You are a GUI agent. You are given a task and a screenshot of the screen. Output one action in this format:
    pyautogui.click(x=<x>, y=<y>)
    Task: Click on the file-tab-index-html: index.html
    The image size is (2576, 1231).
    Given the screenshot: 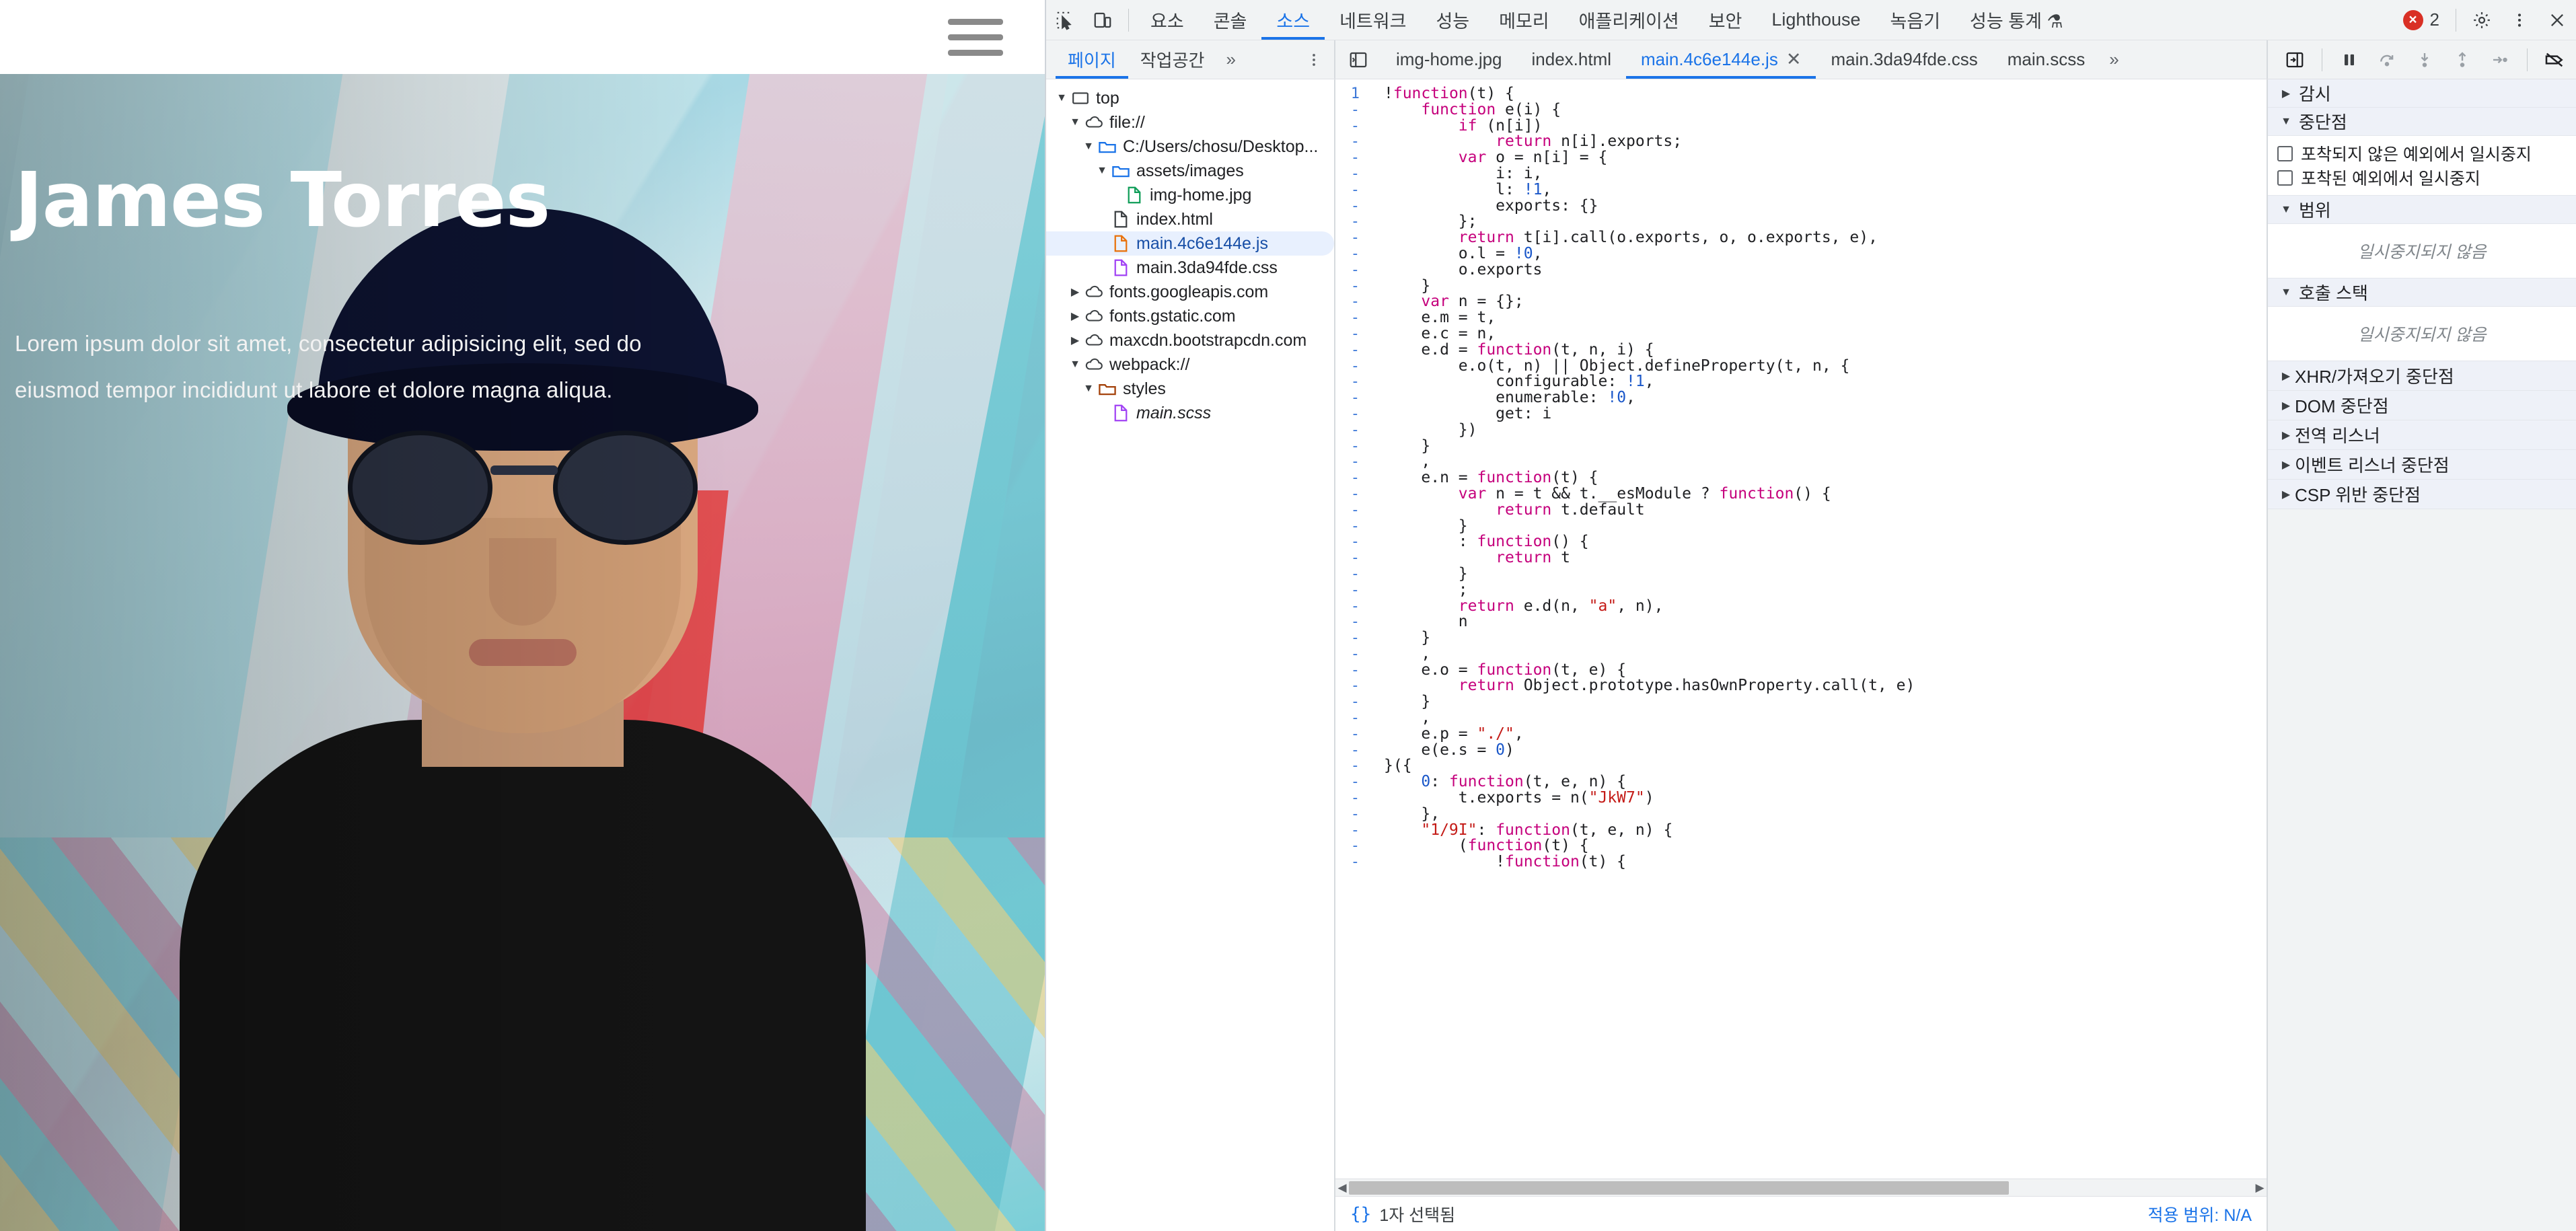 What is the action you would take?
    pyautogui.click(x=1572, y=60)
    